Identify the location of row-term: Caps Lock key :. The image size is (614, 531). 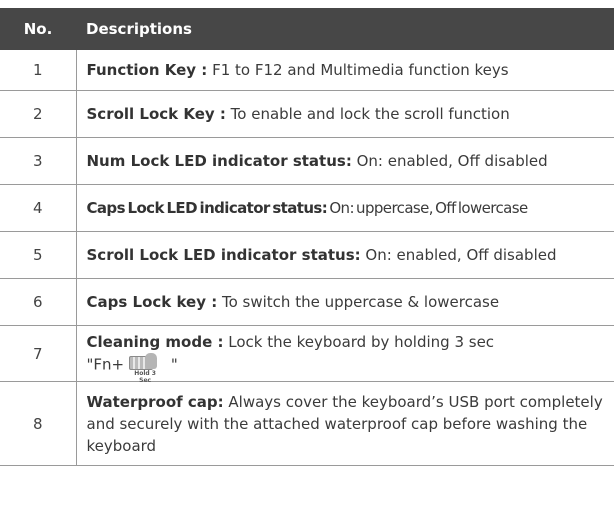
(152, 302).